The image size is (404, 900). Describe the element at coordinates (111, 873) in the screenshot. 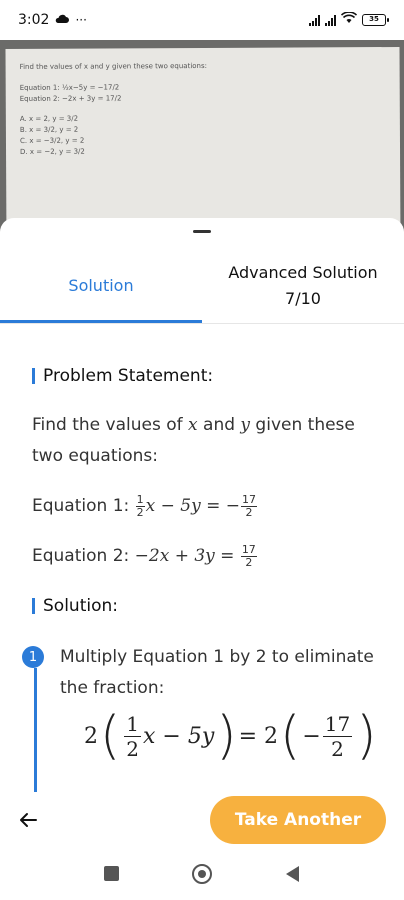

I see `recents-icon` at that location.